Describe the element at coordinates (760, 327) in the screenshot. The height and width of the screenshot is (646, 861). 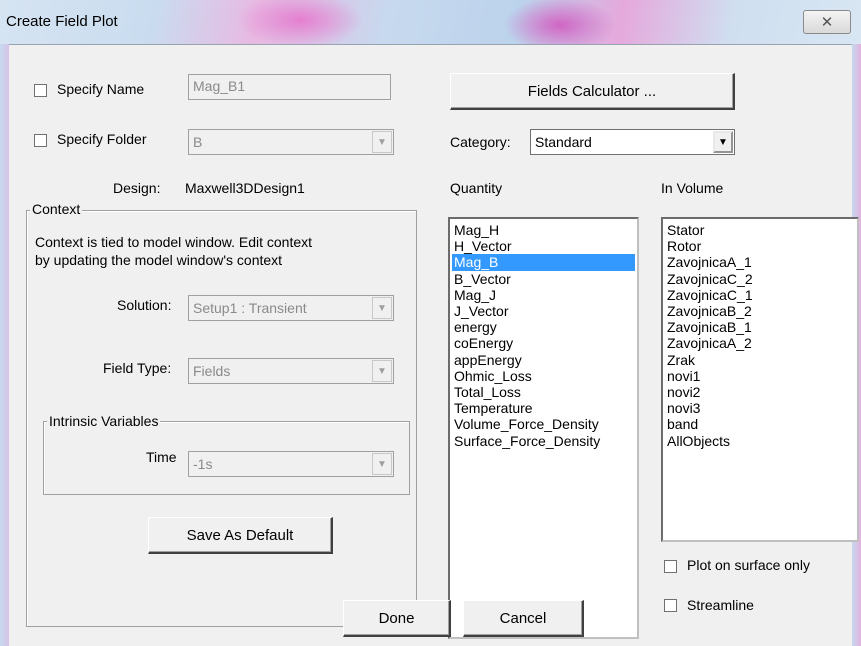
I see `list-item: ZavojnicaB_1` at that location.